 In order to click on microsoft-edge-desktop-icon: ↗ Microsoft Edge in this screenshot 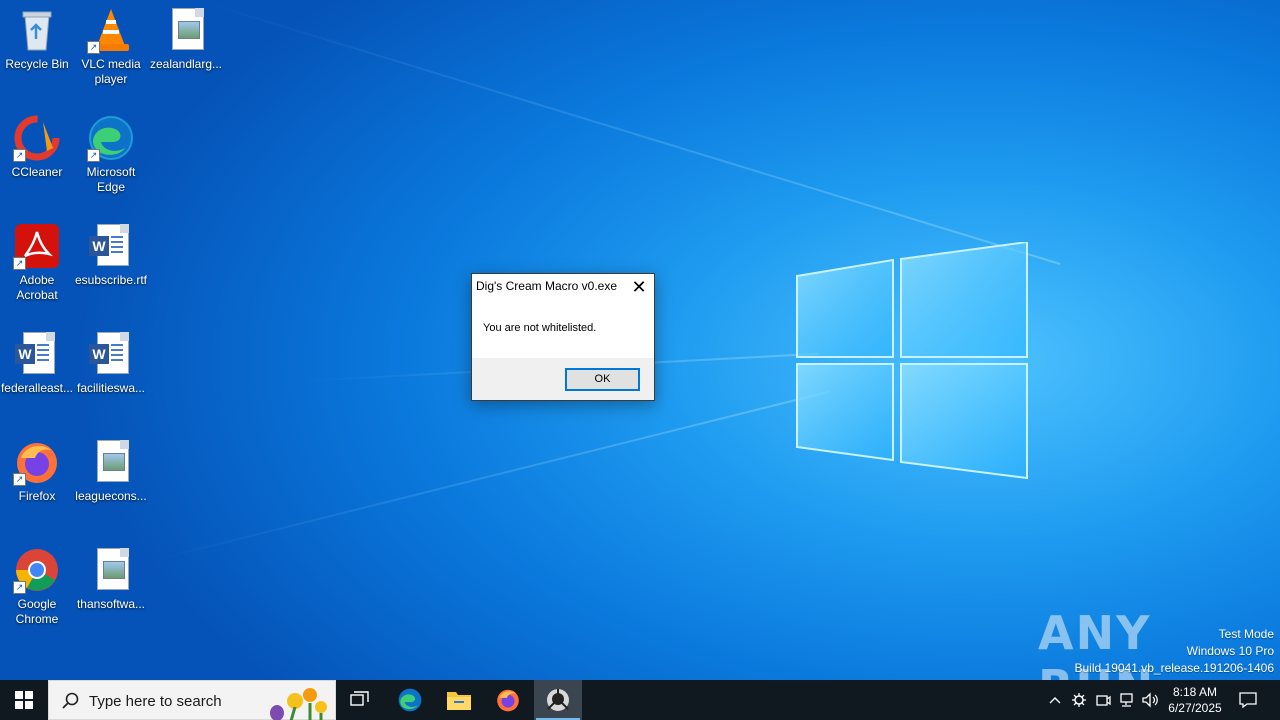, I will do `click(111, 151)`.